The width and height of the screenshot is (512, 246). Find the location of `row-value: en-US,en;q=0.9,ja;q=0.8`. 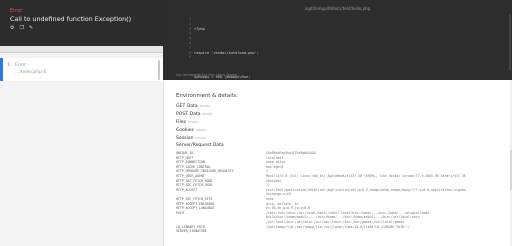

row-value: en-US,en;q=0.9,ja;q=0.8 is located at coordinates (288, 208).